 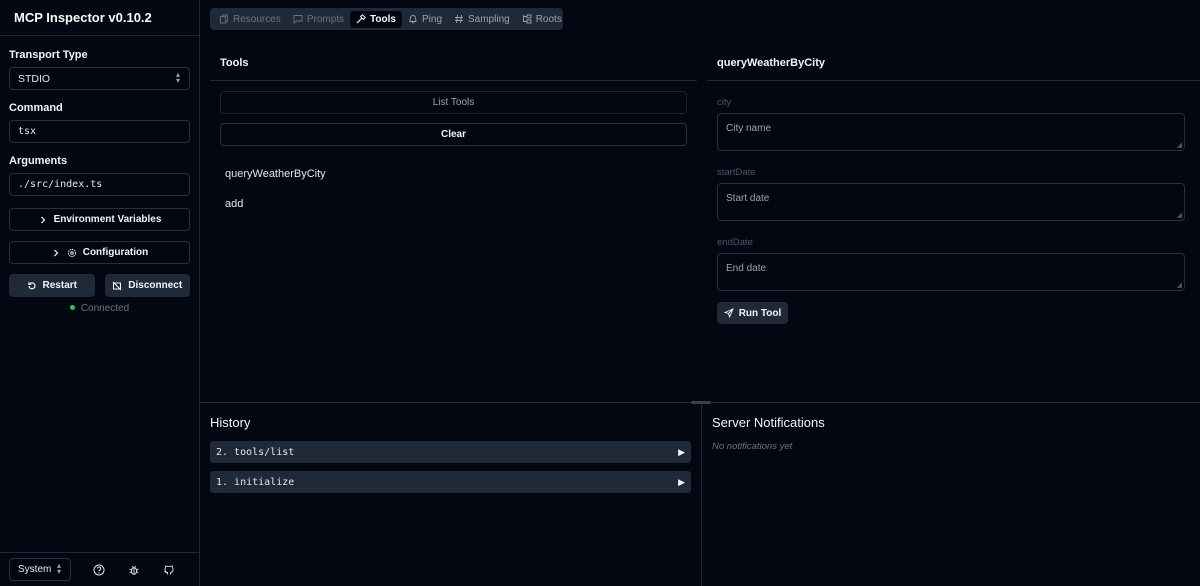 I want to click on tab-roots: Roots, so click(x=542, y=19).